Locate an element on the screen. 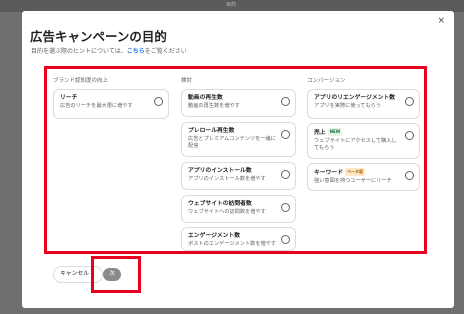  objective-card-app-installs: アプリのインストール数 アプリのインストール数を増やす is located at coordinates (238, 176).